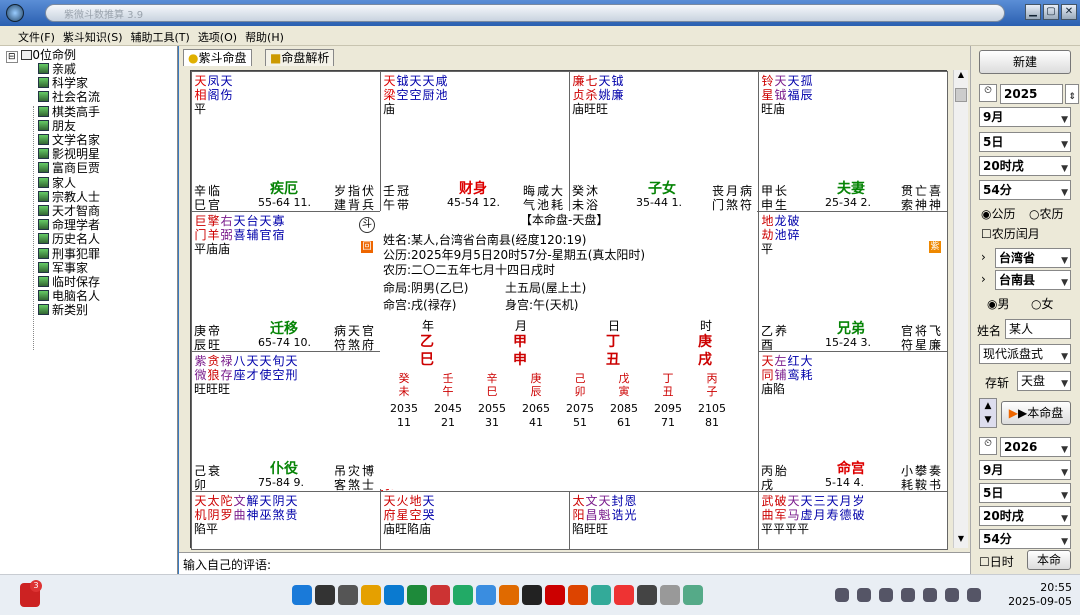  What do you see at coordinates (1033, 258) in the screenshot?
I see `province-select: 台湾省 ▼` at bounding box center [1033, 258].